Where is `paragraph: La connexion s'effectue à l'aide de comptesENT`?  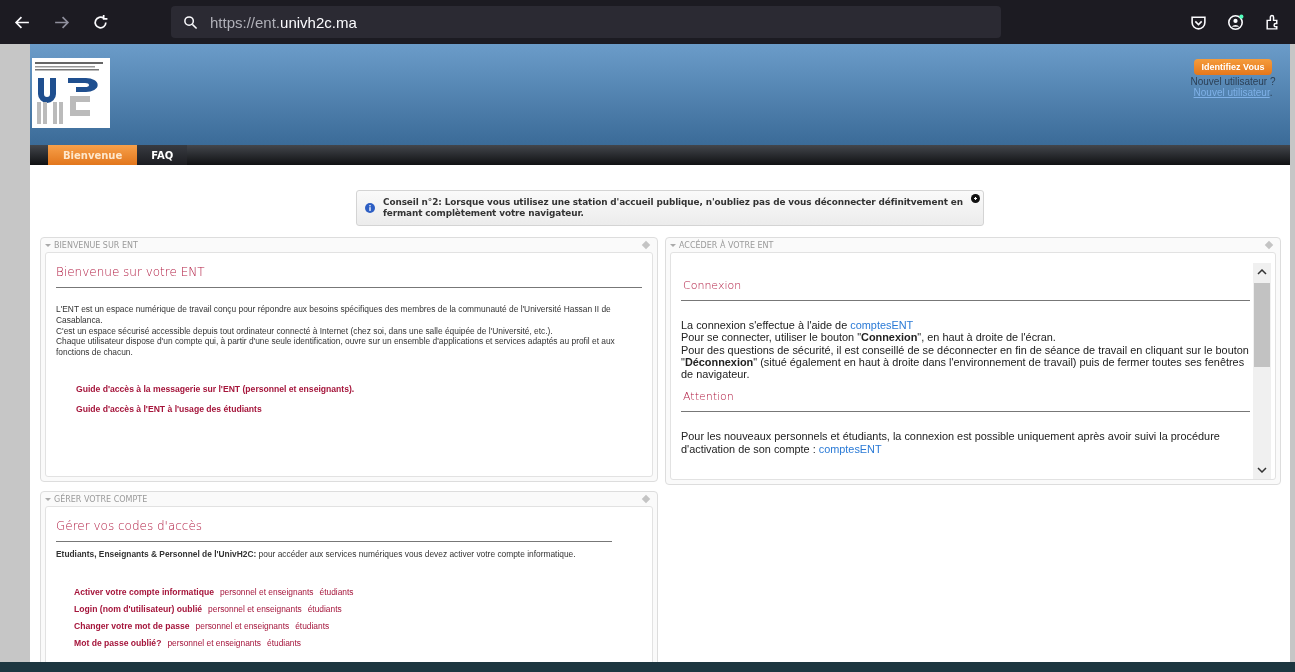
paragraph: La connexion s'effectue à l'aide de comptesENT is located at coordinates (798, 325).